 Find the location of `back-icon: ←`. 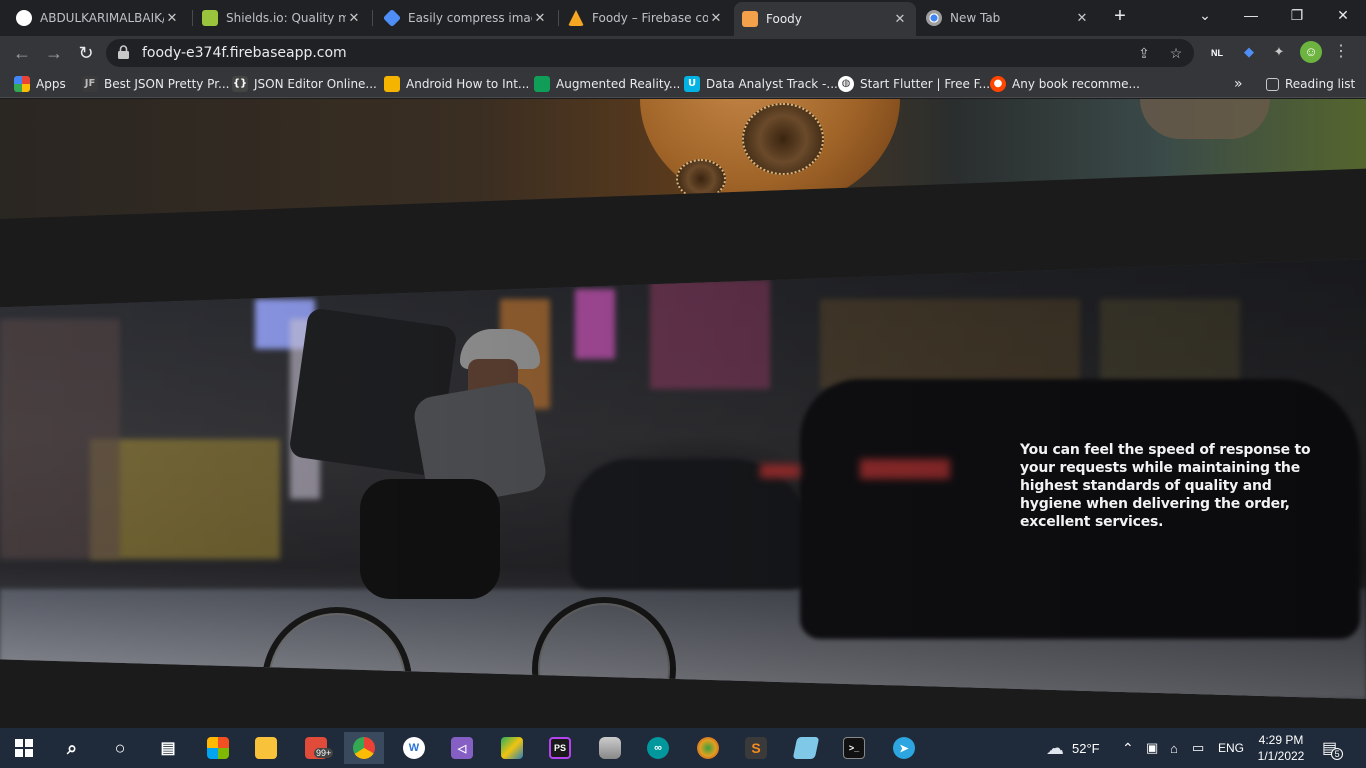

back-icon: ← is located at coordinates (22, 53).